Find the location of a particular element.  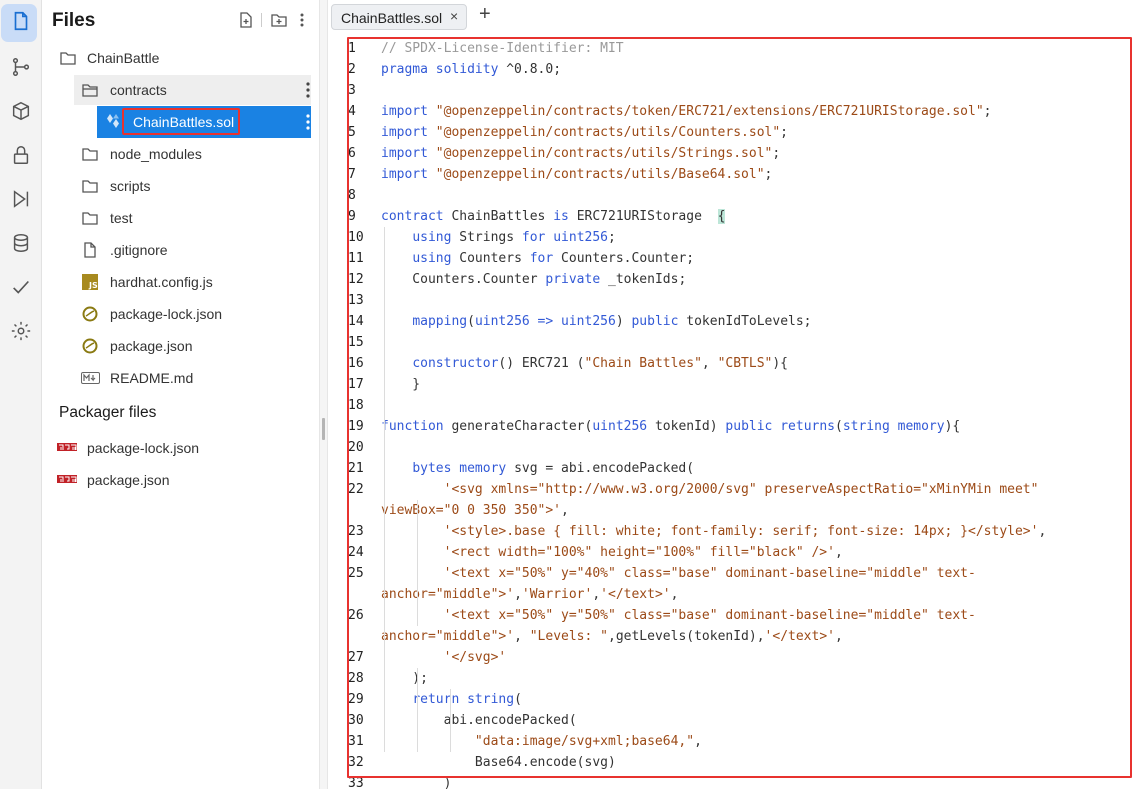

code-token: } is located at coordinates (401, 384).